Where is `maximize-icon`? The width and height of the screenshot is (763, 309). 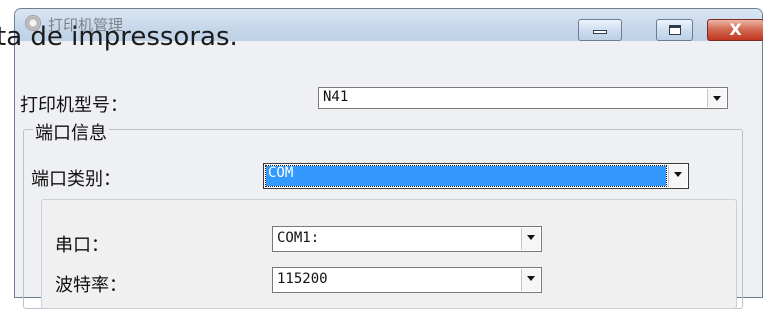
maximize-icon is located at coordinates (675, 30).